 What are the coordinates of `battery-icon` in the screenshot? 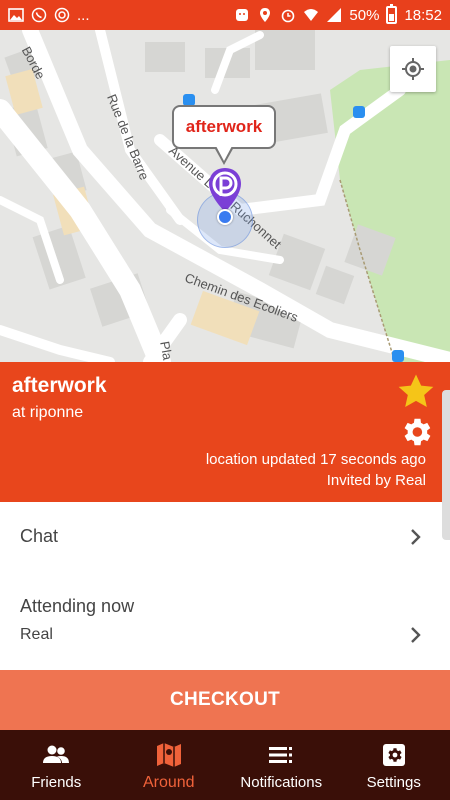 It's located at (392, 14).